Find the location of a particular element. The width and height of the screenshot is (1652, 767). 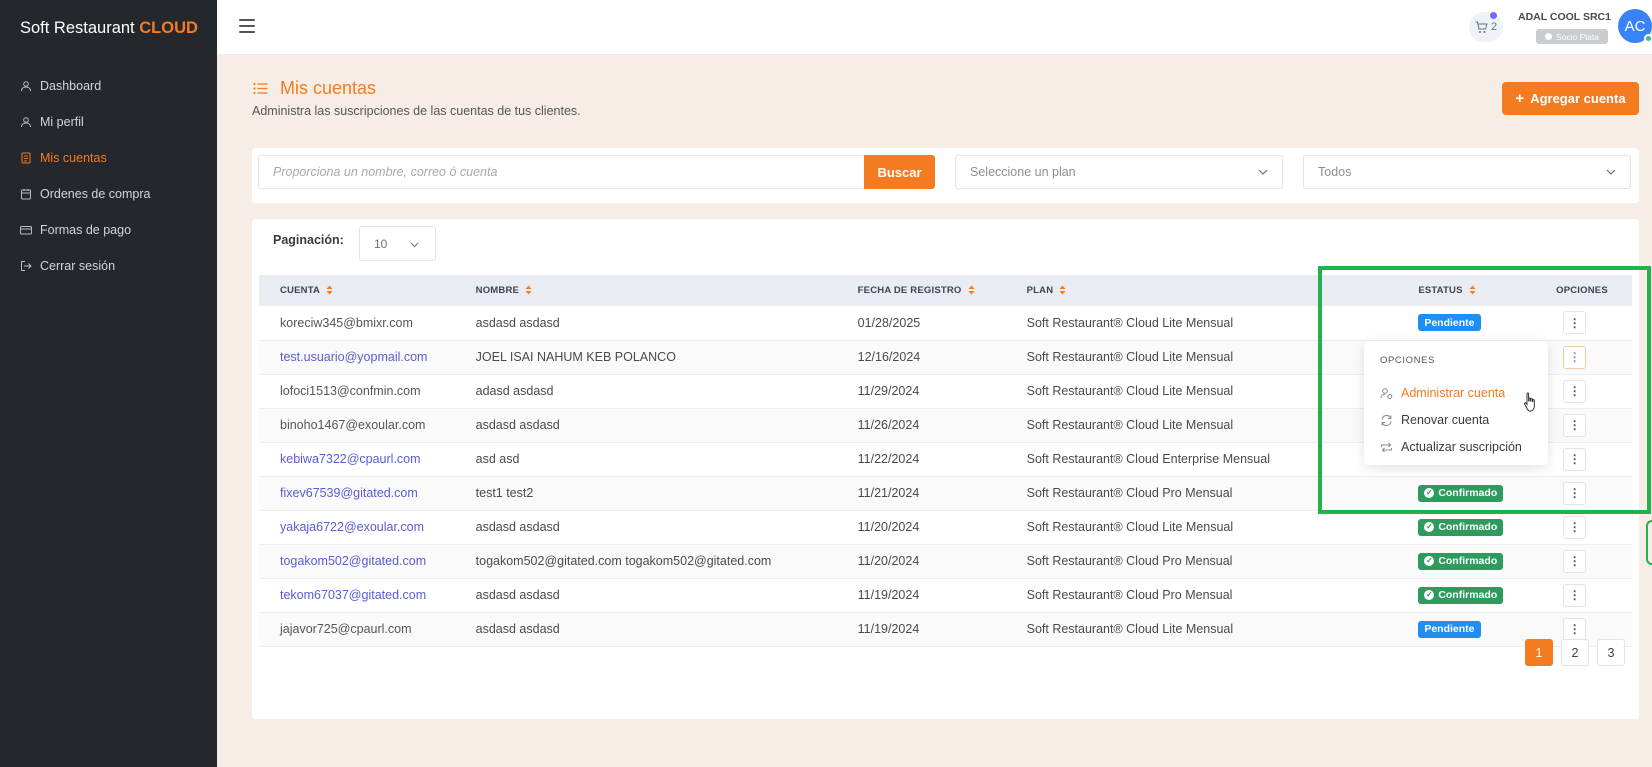

avatar: AC is located at coordinates (1635, 26).